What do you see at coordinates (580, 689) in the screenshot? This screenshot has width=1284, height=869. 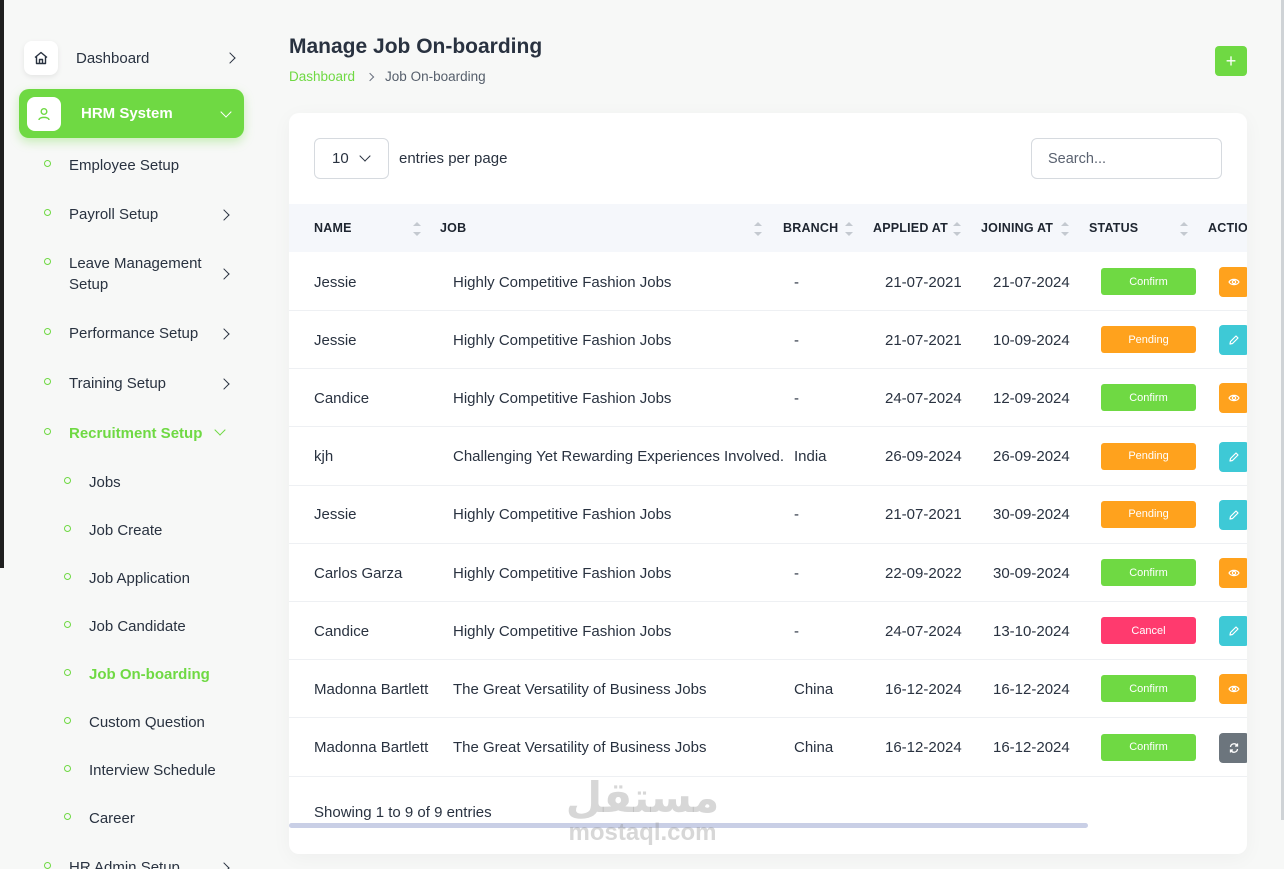 I see `cell-job: The Great Versatility of Business Jobs` at bounding box center [580, 689].